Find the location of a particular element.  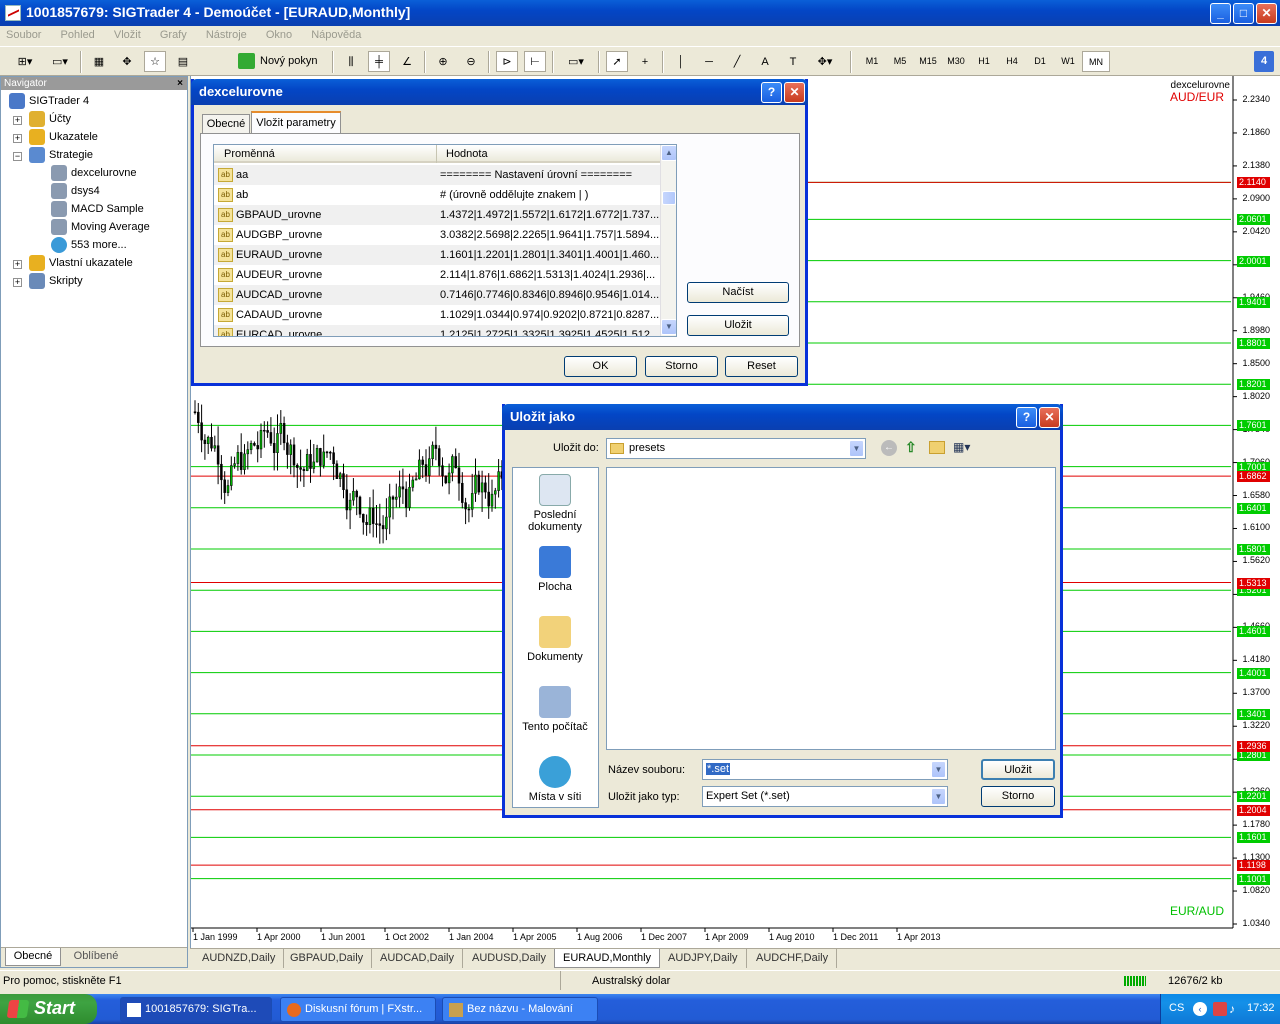

scroll-thumb is located at coordinates (669, 198).